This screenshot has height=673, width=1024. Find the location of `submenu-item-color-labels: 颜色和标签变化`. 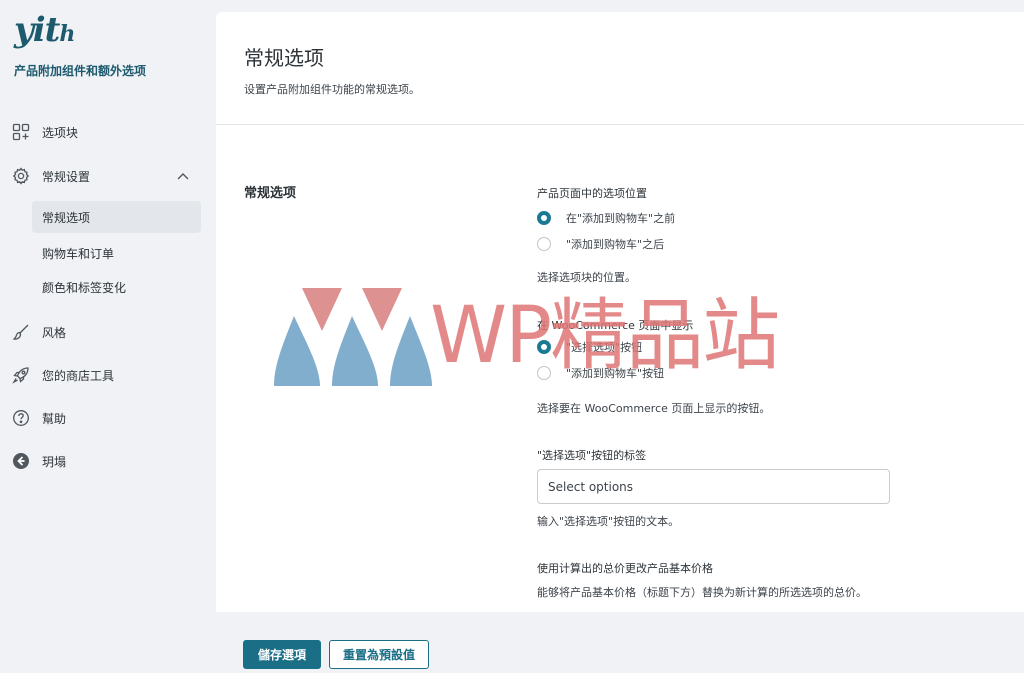

submenu-item-color-labels: 颜色和标签变化 is located at coordinates (116, 287).